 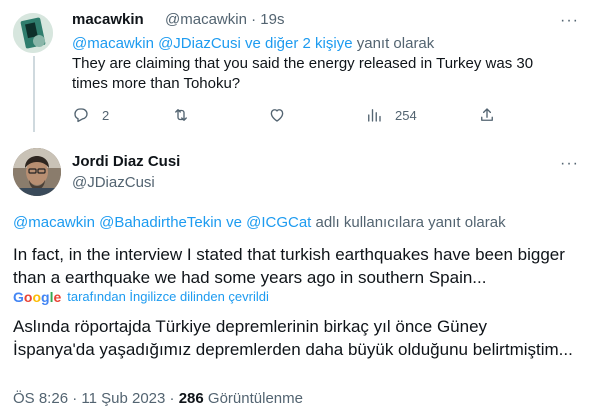 What do you see at coordinates (395, 43) in the screenshot?
I see `reply-suffix: yanıt olarak` at bounding box center [395, 43].